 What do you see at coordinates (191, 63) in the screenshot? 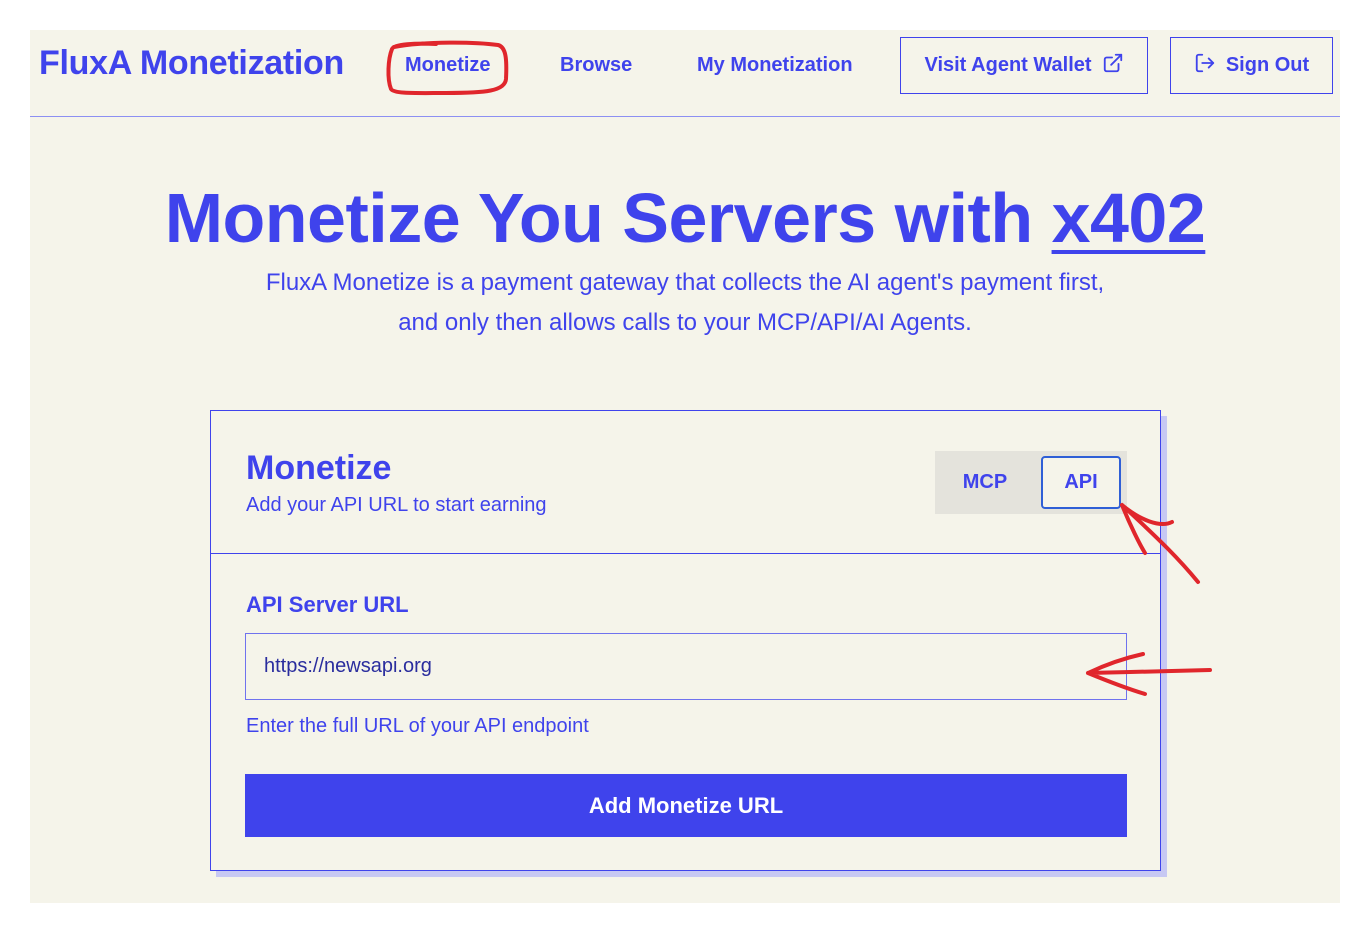
I see `brand-logo: FluxA Monetization` at bounding box center [191, 63].